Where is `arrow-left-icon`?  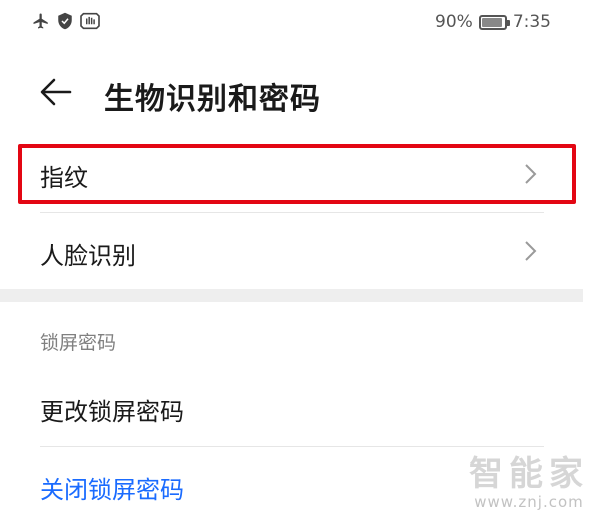 arrow-left-icon is located at coordinates (56, 92).